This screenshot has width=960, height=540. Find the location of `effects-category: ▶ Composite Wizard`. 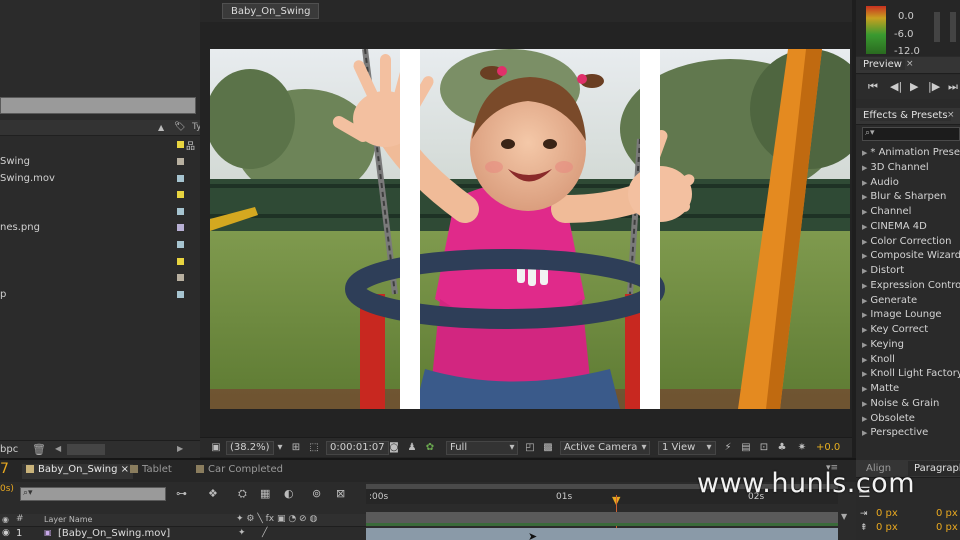

effects-category: ▶ Composite Wizard is located at coordinates (911, 257).